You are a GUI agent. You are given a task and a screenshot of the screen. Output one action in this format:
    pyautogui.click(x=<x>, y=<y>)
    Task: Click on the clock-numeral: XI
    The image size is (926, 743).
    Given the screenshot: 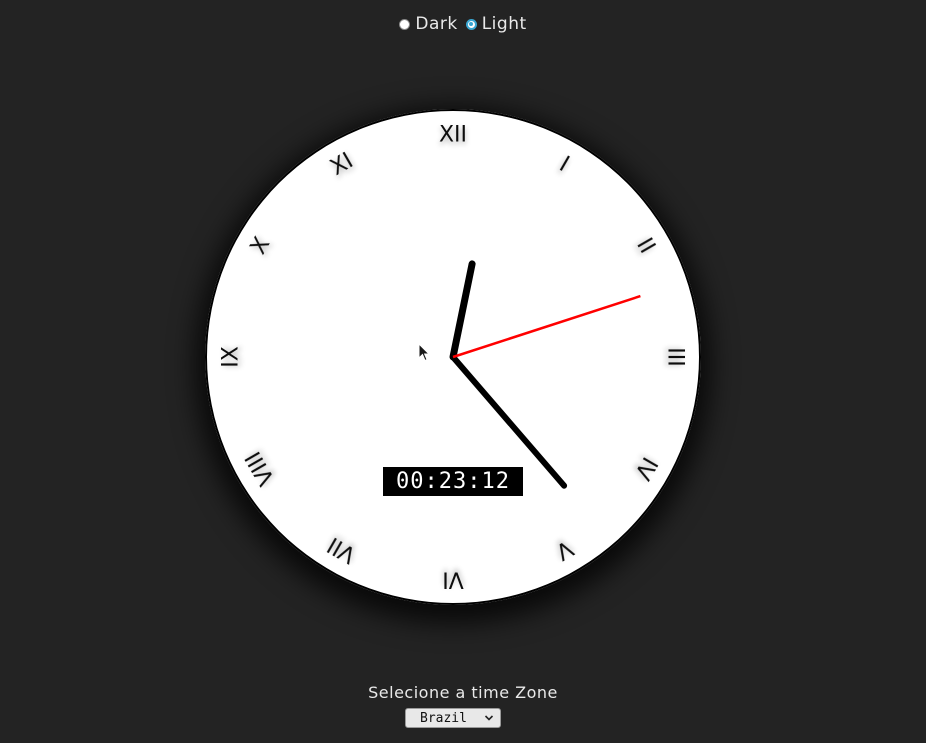 What is the action you would take?
    pyautogui.click(x=341, y=164)
    